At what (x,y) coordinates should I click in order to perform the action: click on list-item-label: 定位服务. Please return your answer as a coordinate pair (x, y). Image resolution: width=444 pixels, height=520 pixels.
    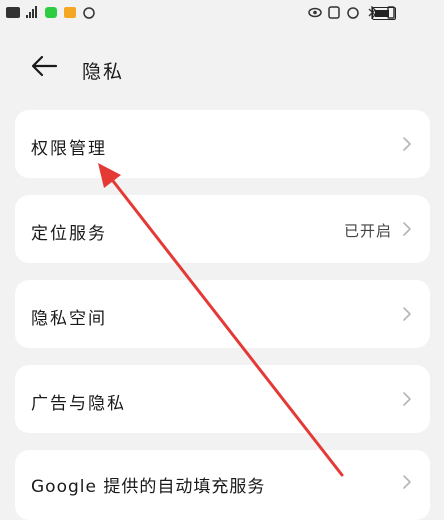
    Looking at the image, I should click on (69, 234).